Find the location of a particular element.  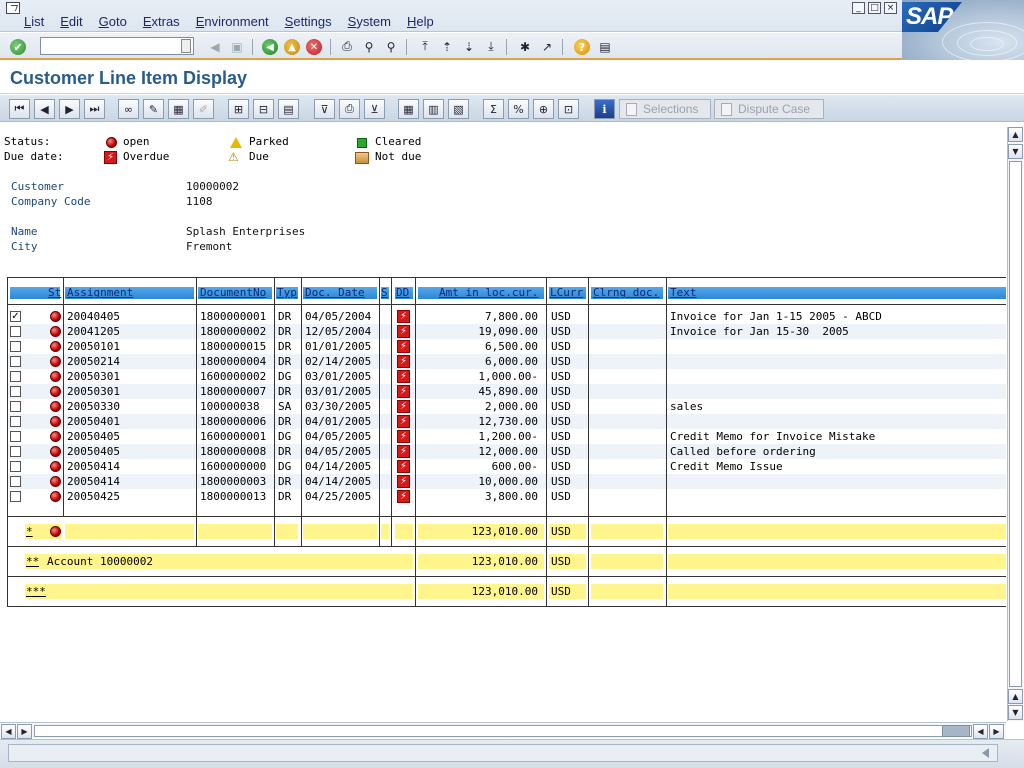

collapse-arrow-icon: ◀ is located at coordinates (215, 46).